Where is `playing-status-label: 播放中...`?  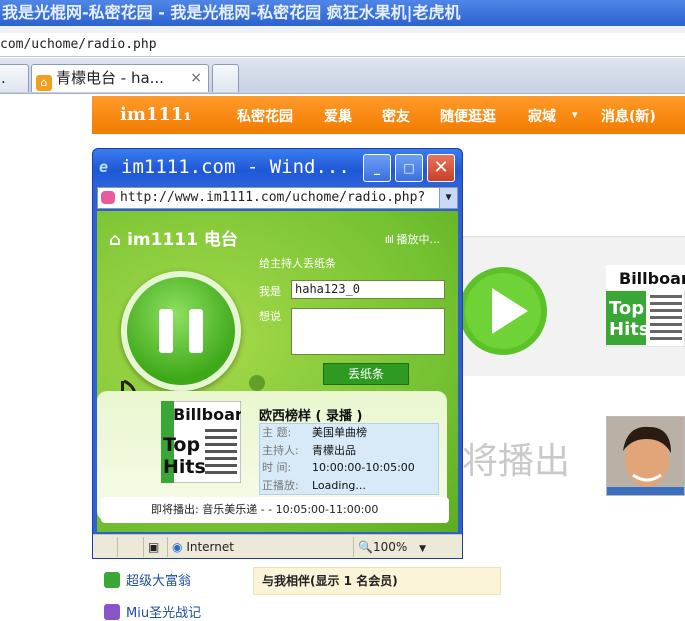
playing-status-label: 播放中... is located at coordinates (418, 239).